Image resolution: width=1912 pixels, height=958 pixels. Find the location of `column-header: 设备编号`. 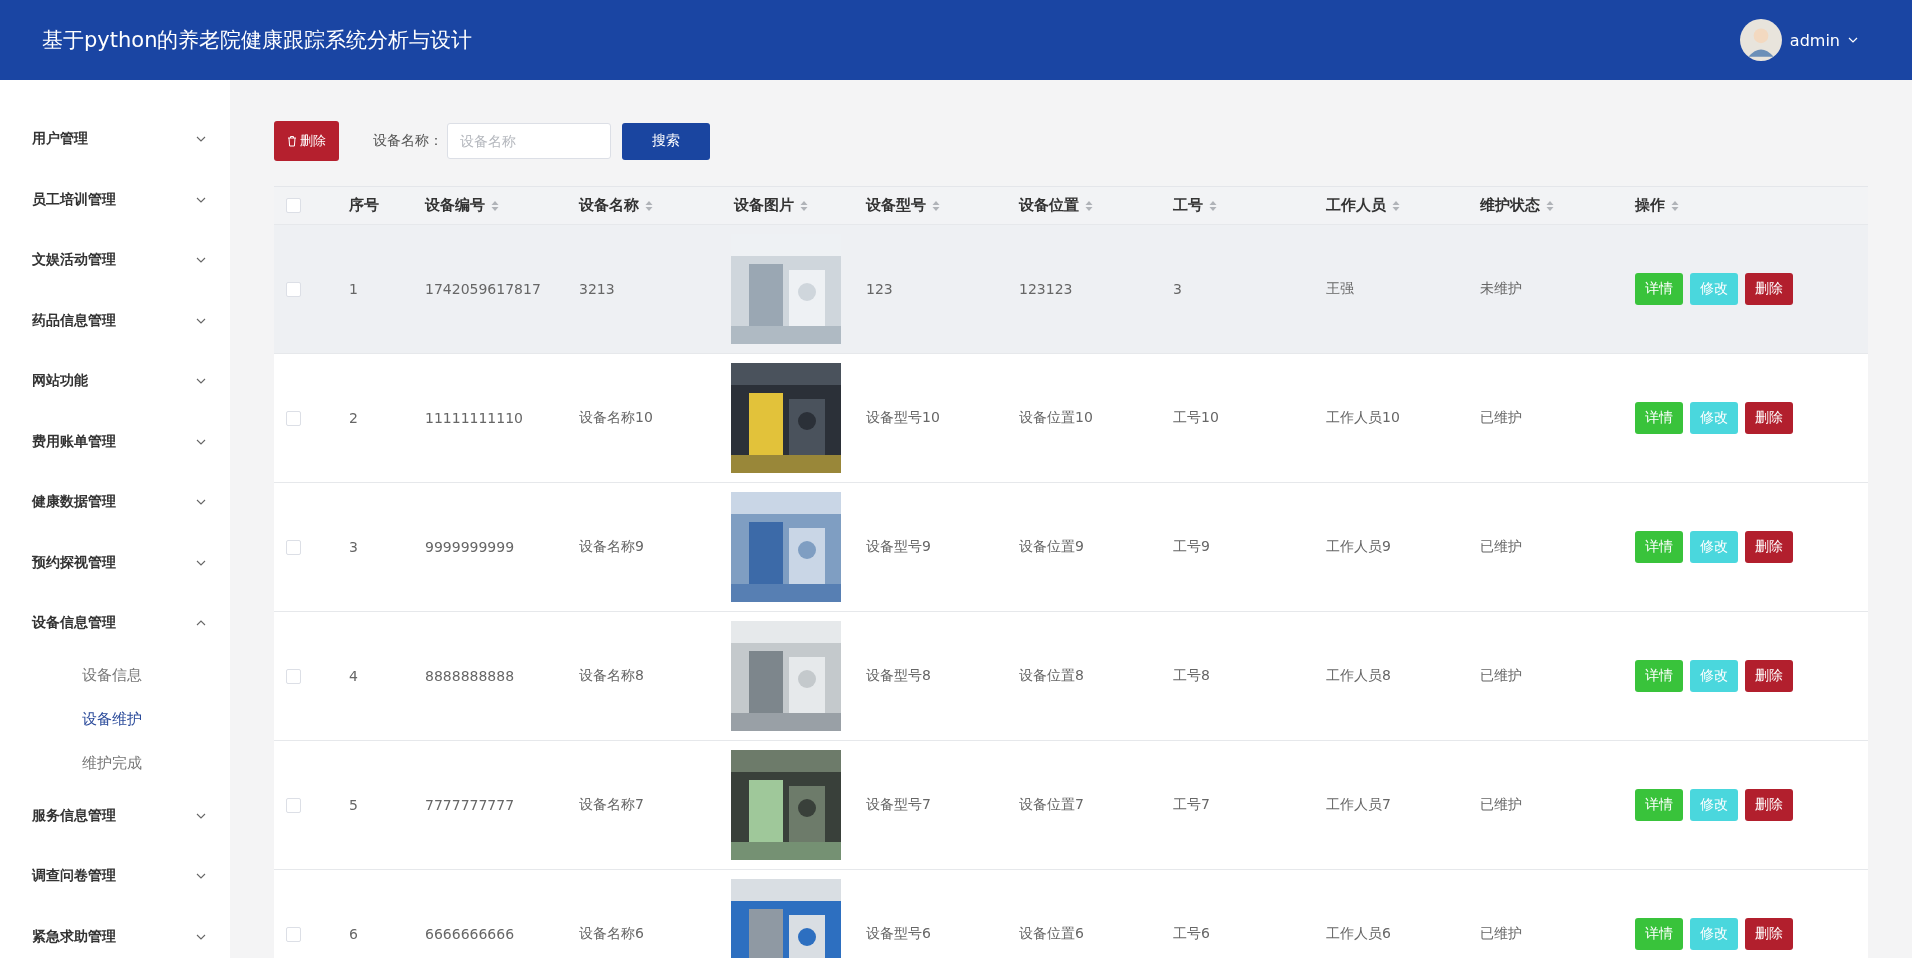

column-header: 设备编号 is located at coordinates (455, 205).